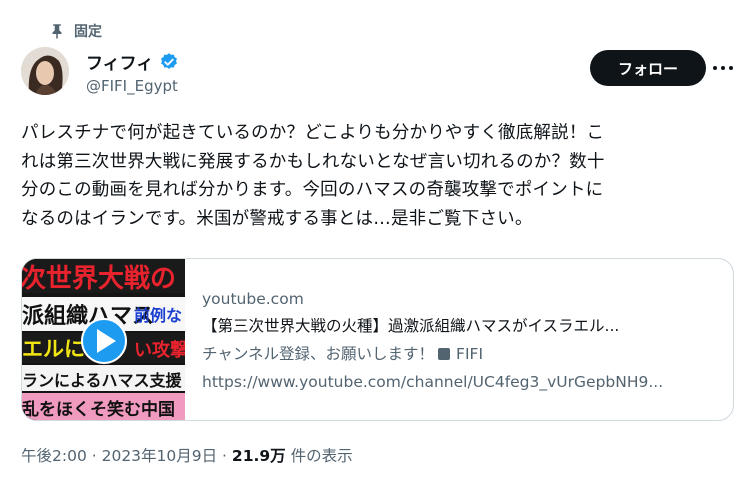  What do you see at coordinates (132, 86) in the screenshot?
I see `user-handle: @FIFI_Egypt` at bounding box center [132, 86].